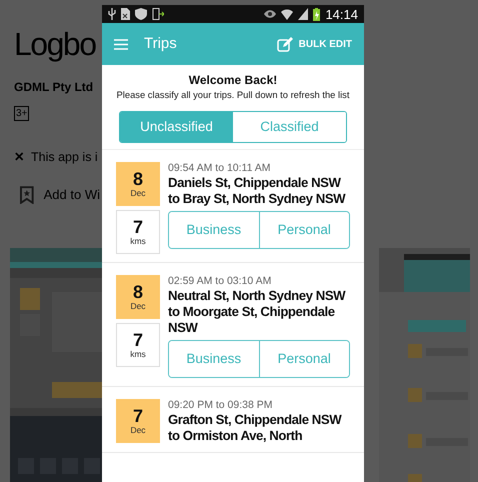  I want to click on bookmark-icon, so click(27, 195).